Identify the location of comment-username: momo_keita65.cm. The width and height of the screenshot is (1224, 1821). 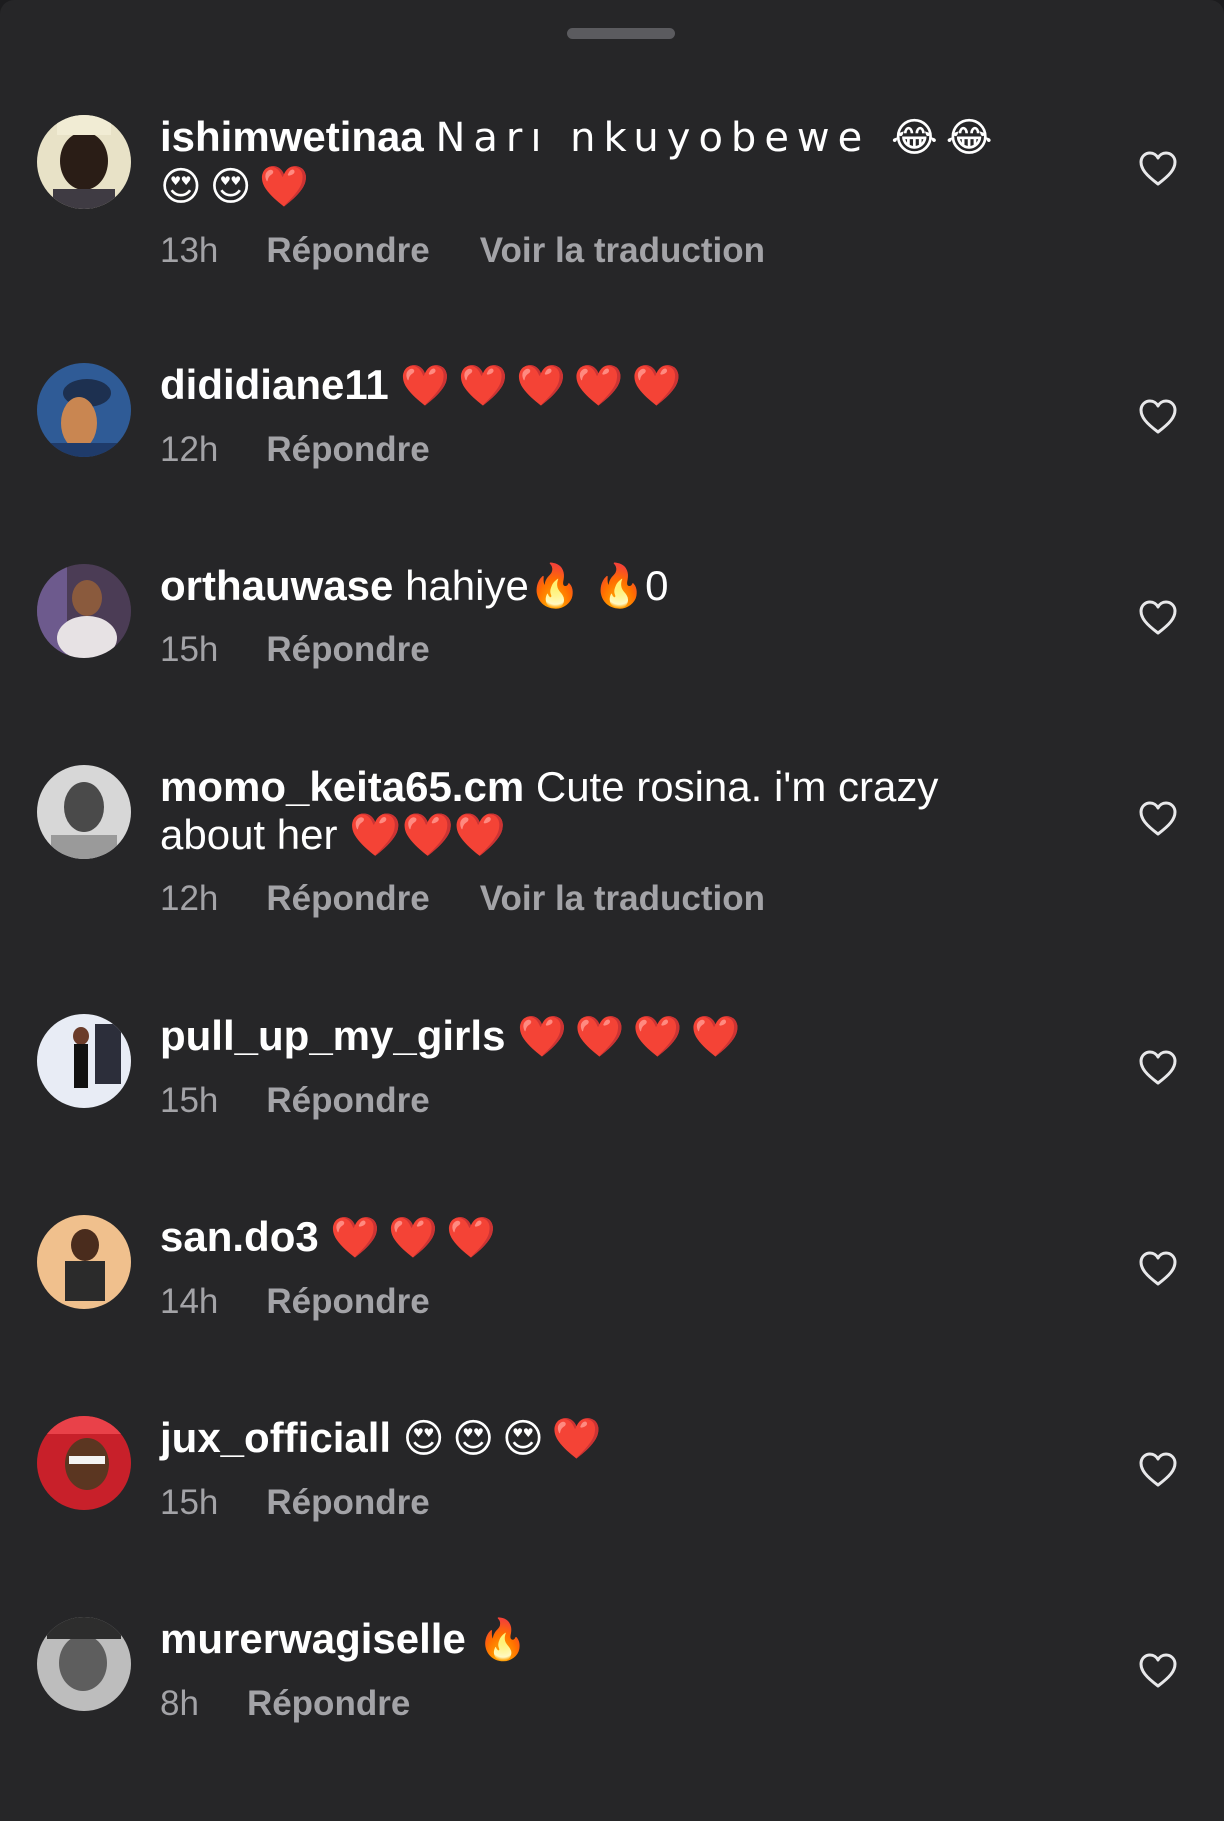
(342, 786).